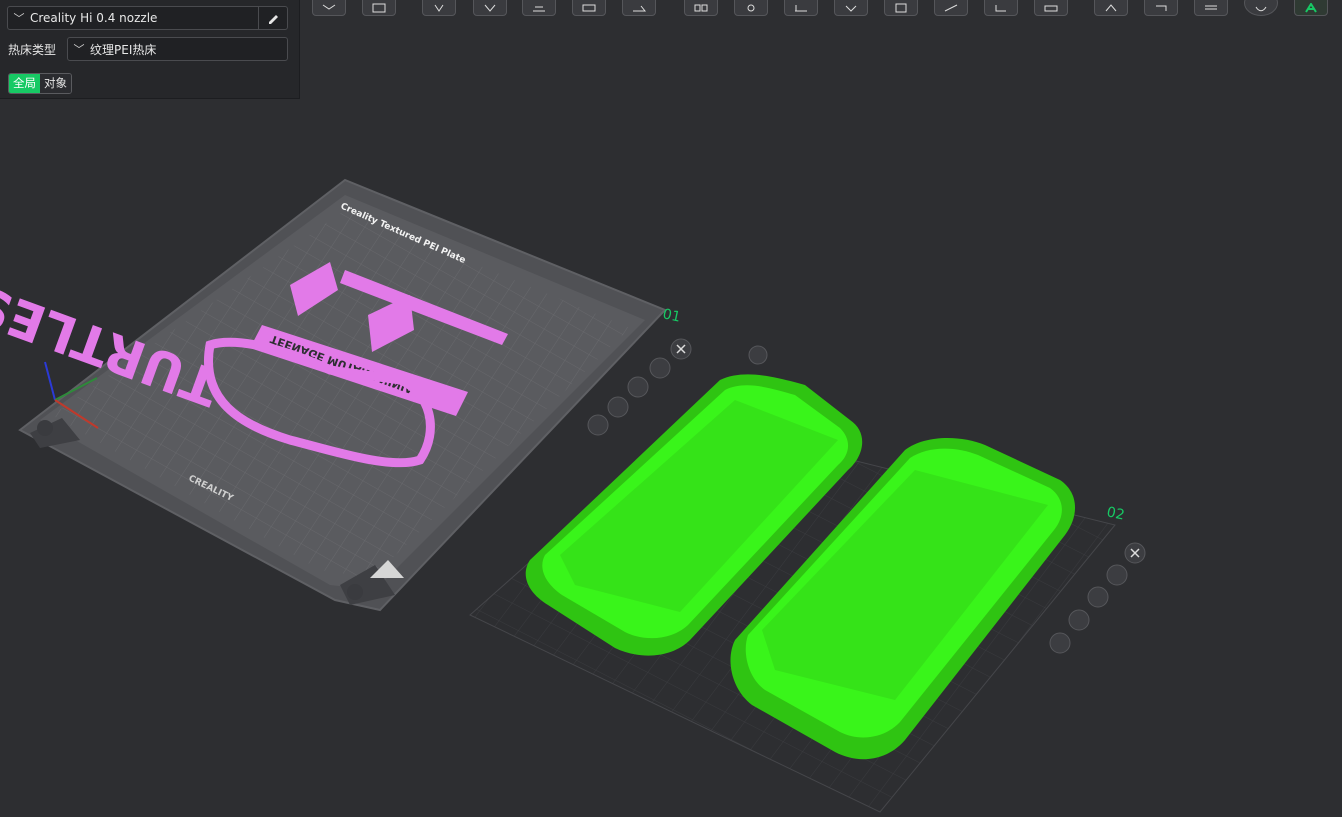 The width and height of the screenshot is (1342, 817). Describe the element at coordinates (490, 8) in the screenshot. I see `shape-icon` at that location.